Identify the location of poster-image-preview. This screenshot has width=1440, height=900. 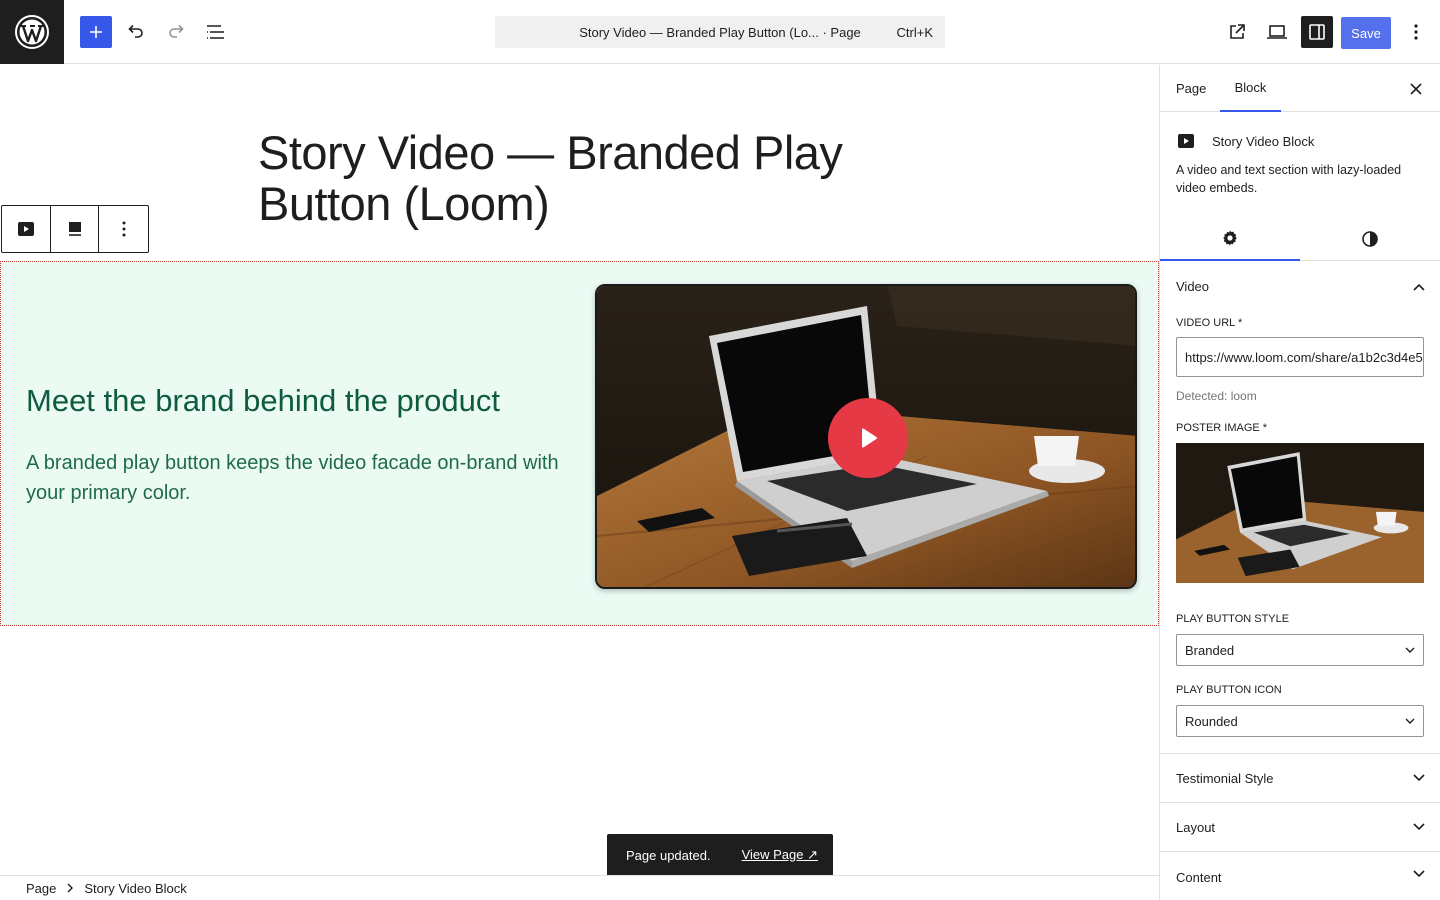
(1300, 513).